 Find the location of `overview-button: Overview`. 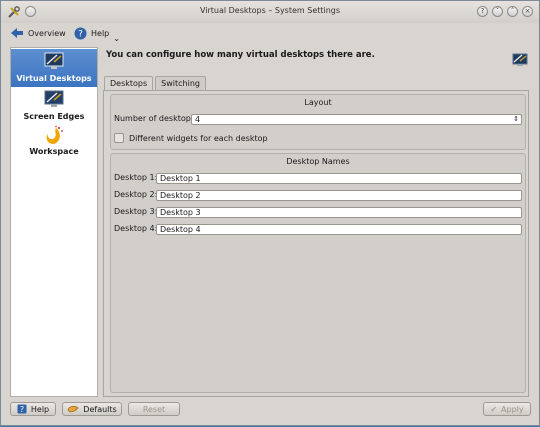

overview-button: Overview is located at coordinates (38, 33).